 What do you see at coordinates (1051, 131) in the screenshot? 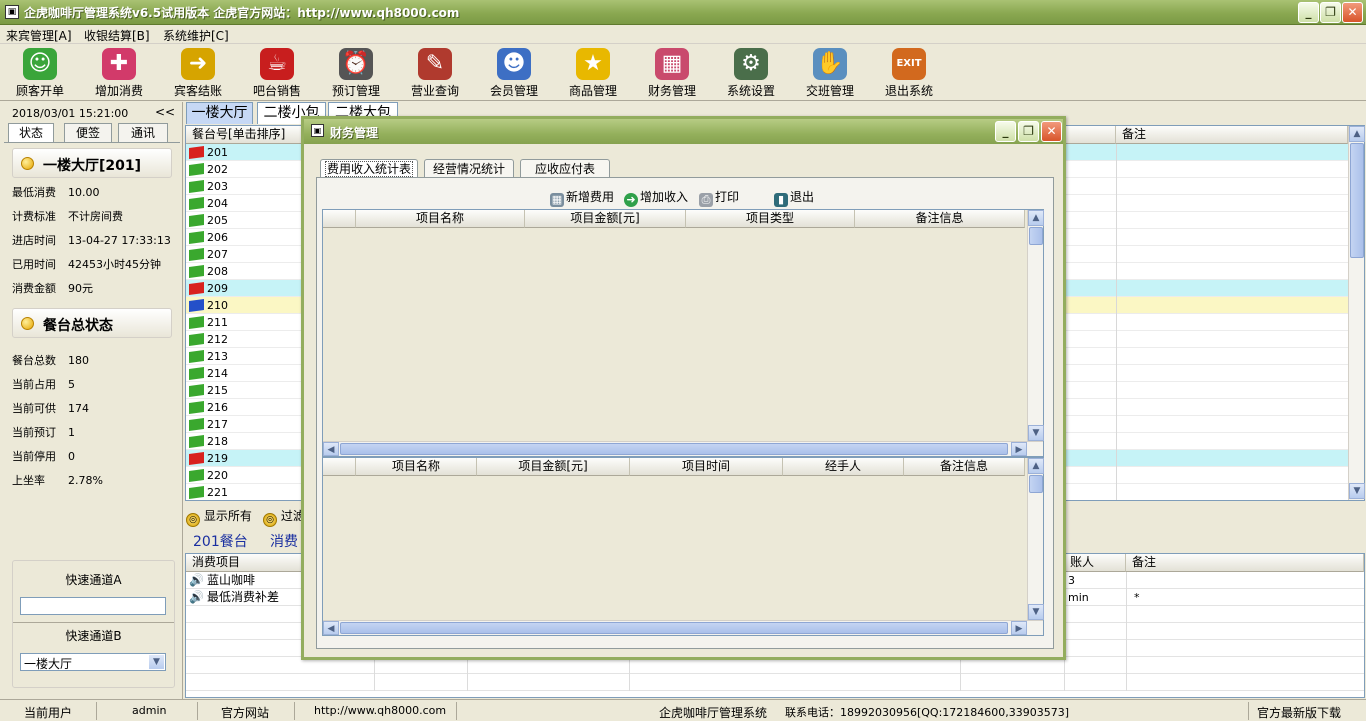
I see `dialog-close-button: ✕` at bounding box center [1051, 131].